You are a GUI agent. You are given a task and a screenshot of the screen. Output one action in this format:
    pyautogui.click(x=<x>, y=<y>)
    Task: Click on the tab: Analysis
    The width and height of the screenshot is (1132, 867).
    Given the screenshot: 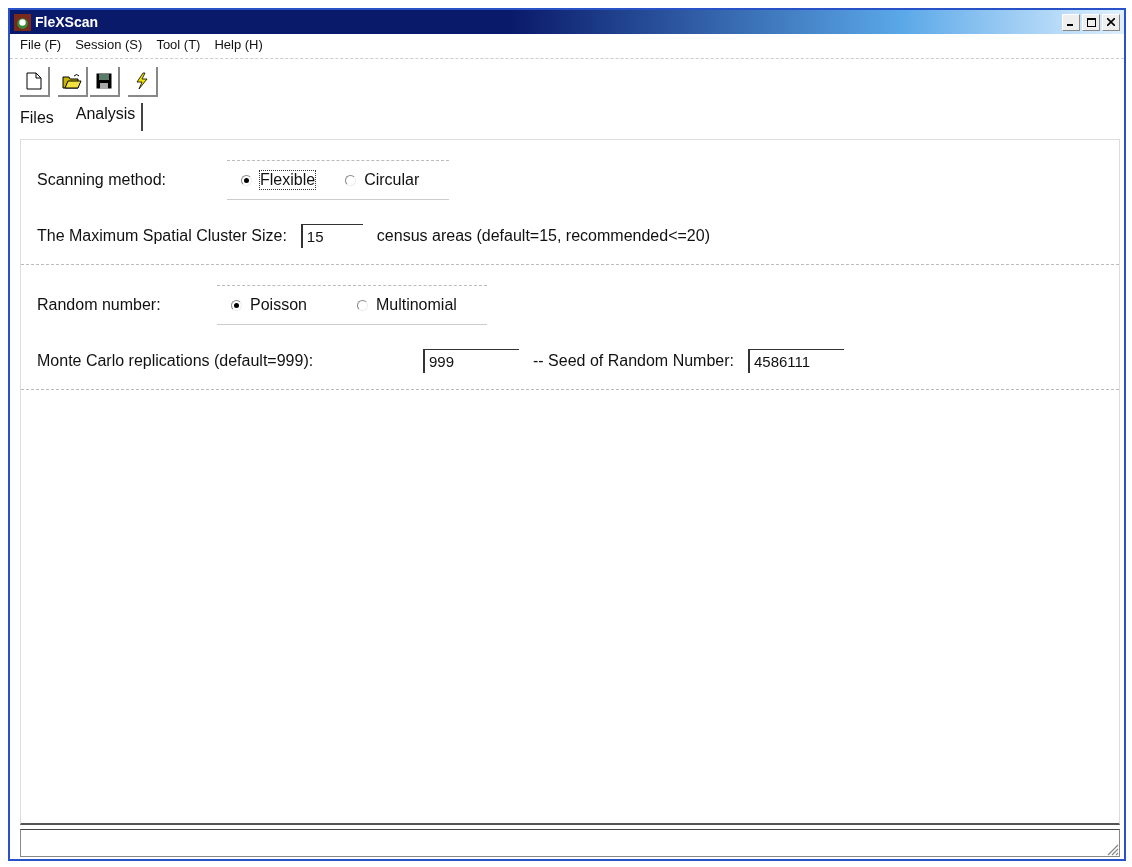 What is the action you would take?
    pyautogui.click(x=109, y=117)
    